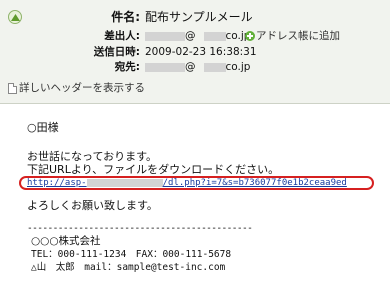 This screenshot has height=287, width=390. I want to click on show-details-link: 詳しいヘッダーを表示する, so click(76, 88).